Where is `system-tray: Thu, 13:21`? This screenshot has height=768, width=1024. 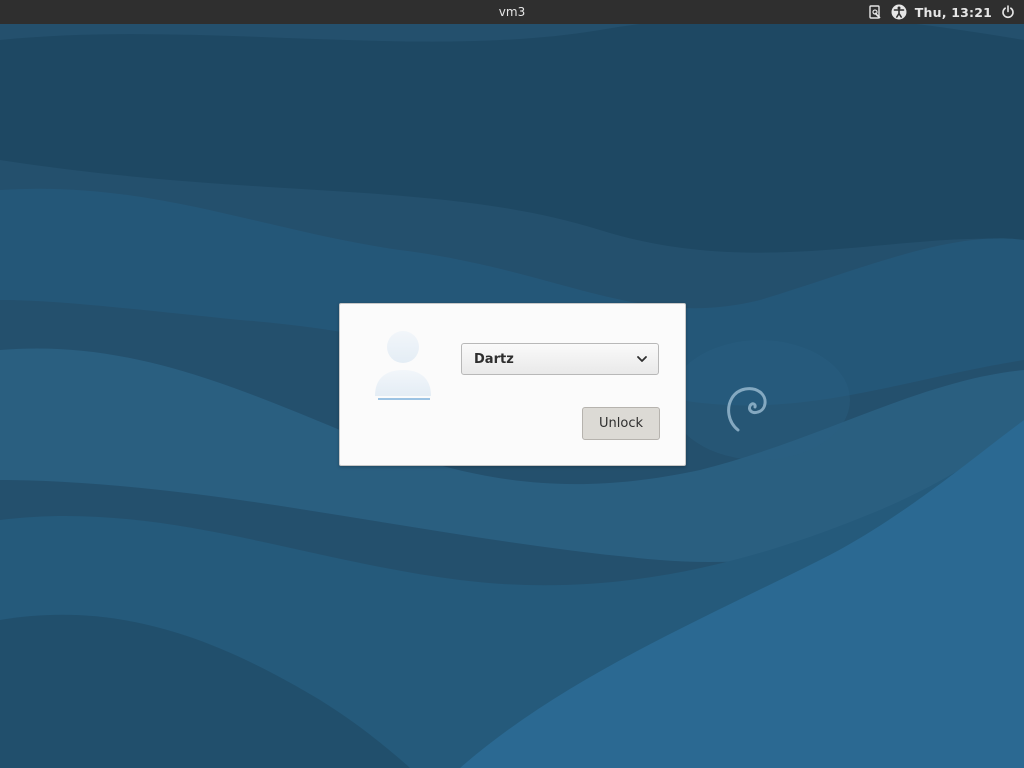 system-tray: Thu, 13:21 is located at coordinates (941, 12).